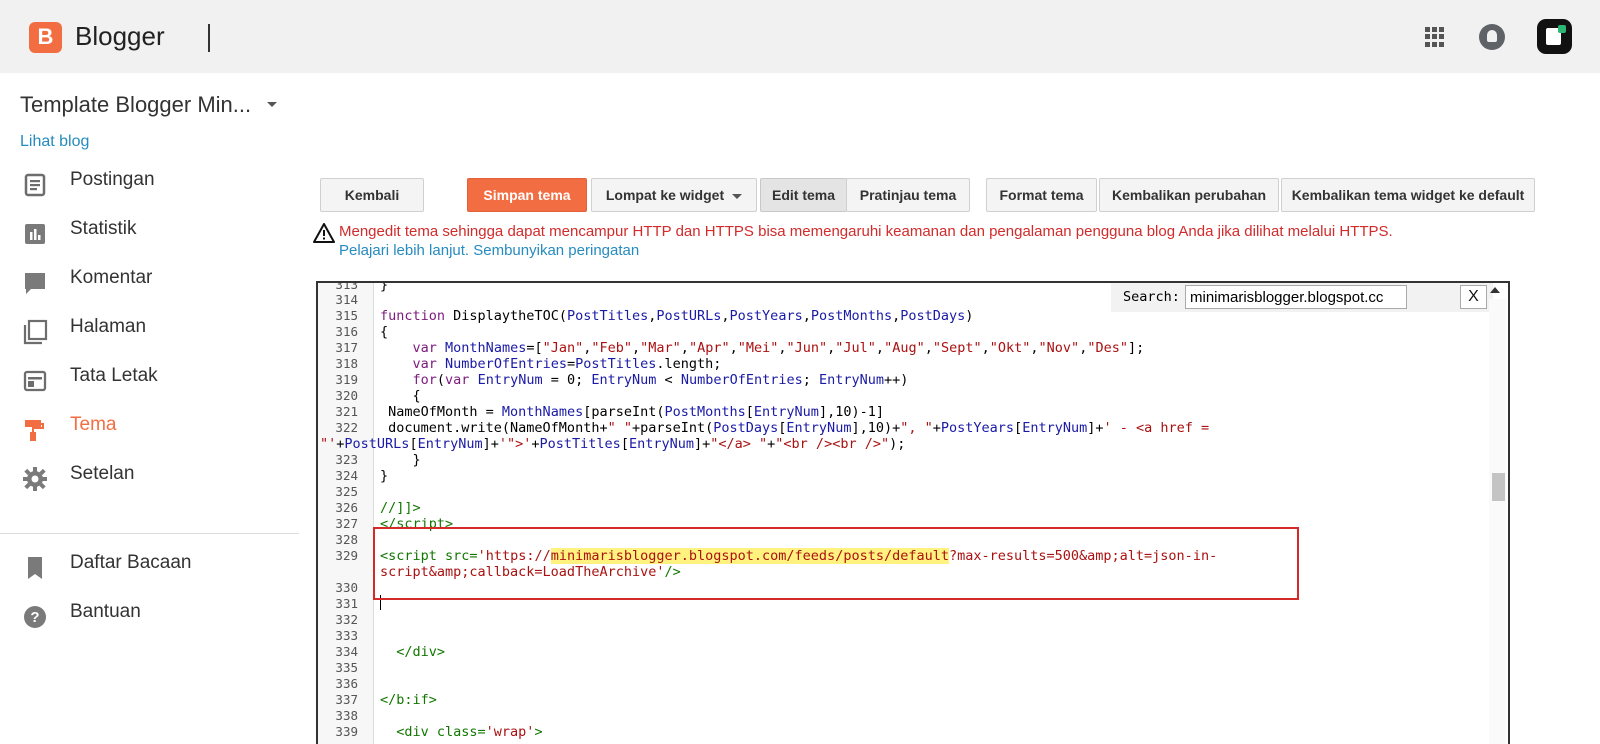  I want to click on sidebar-item-layout: Tata Letak, so click(150, 381).